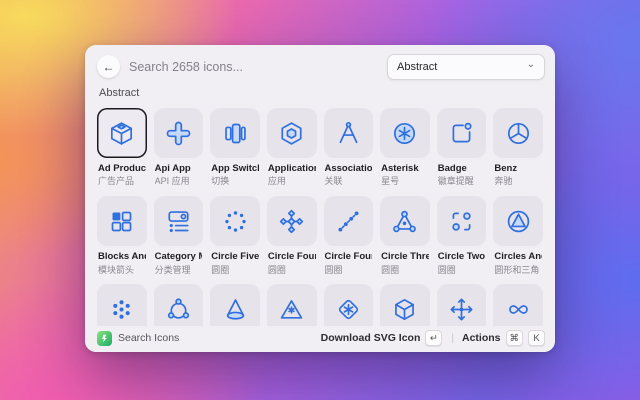 This screenshot has width=640, height=400. I want to click on icon-label-zh: 切换, so click(220, 181).